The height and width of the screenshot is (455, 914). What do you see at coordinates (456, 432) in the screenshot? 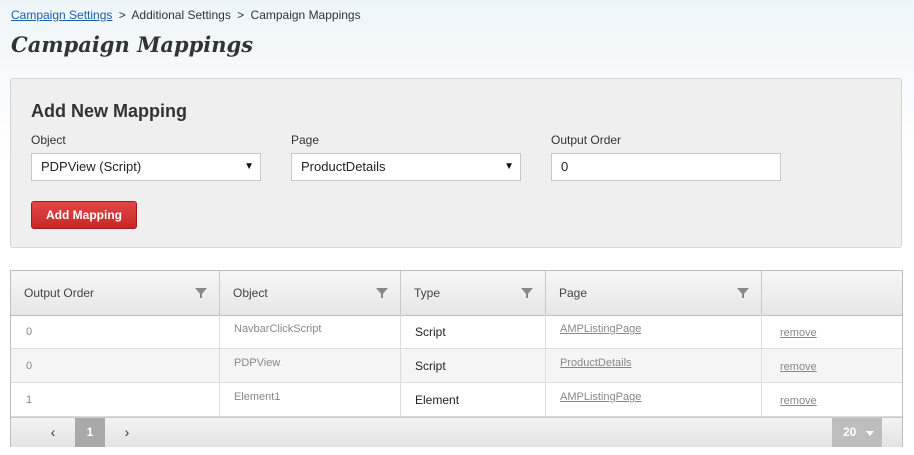
I see `pager: ‹ 1 › 20` at bounding box center [456, 432].